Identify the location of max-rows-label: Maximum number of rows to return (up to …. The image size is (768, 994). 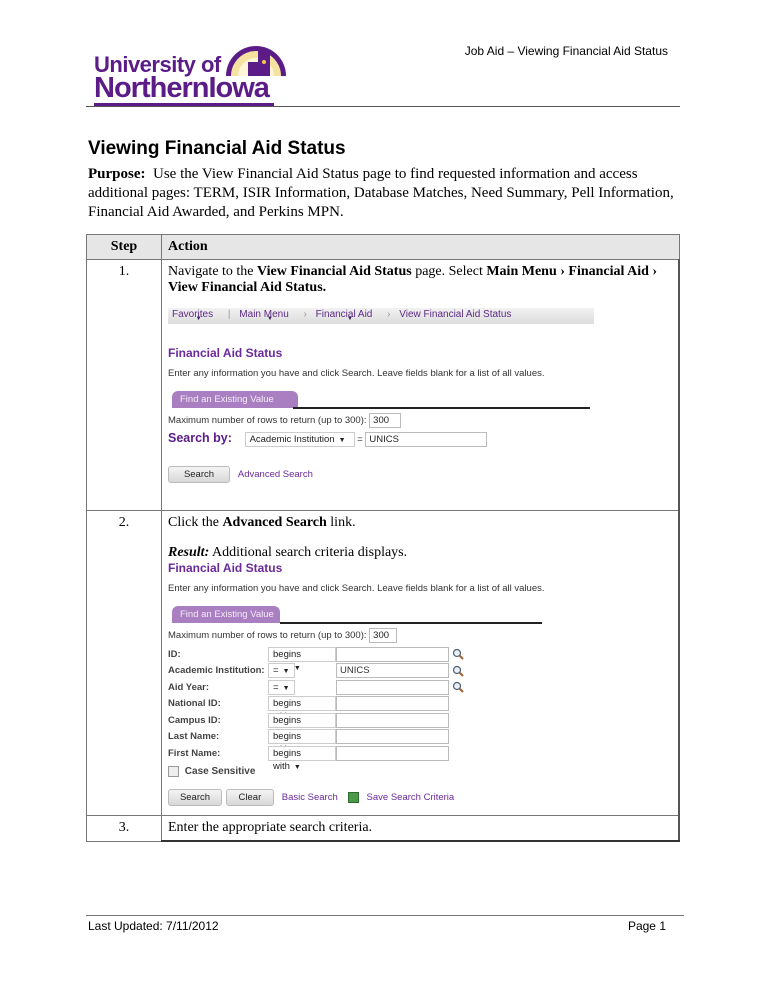
(267, 421).